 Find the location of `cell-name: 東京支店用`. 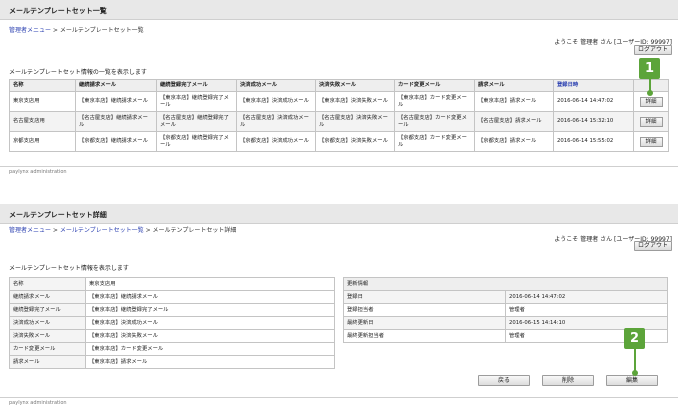

cell-name: 東京支店用 is located at coordinates (42, 101).